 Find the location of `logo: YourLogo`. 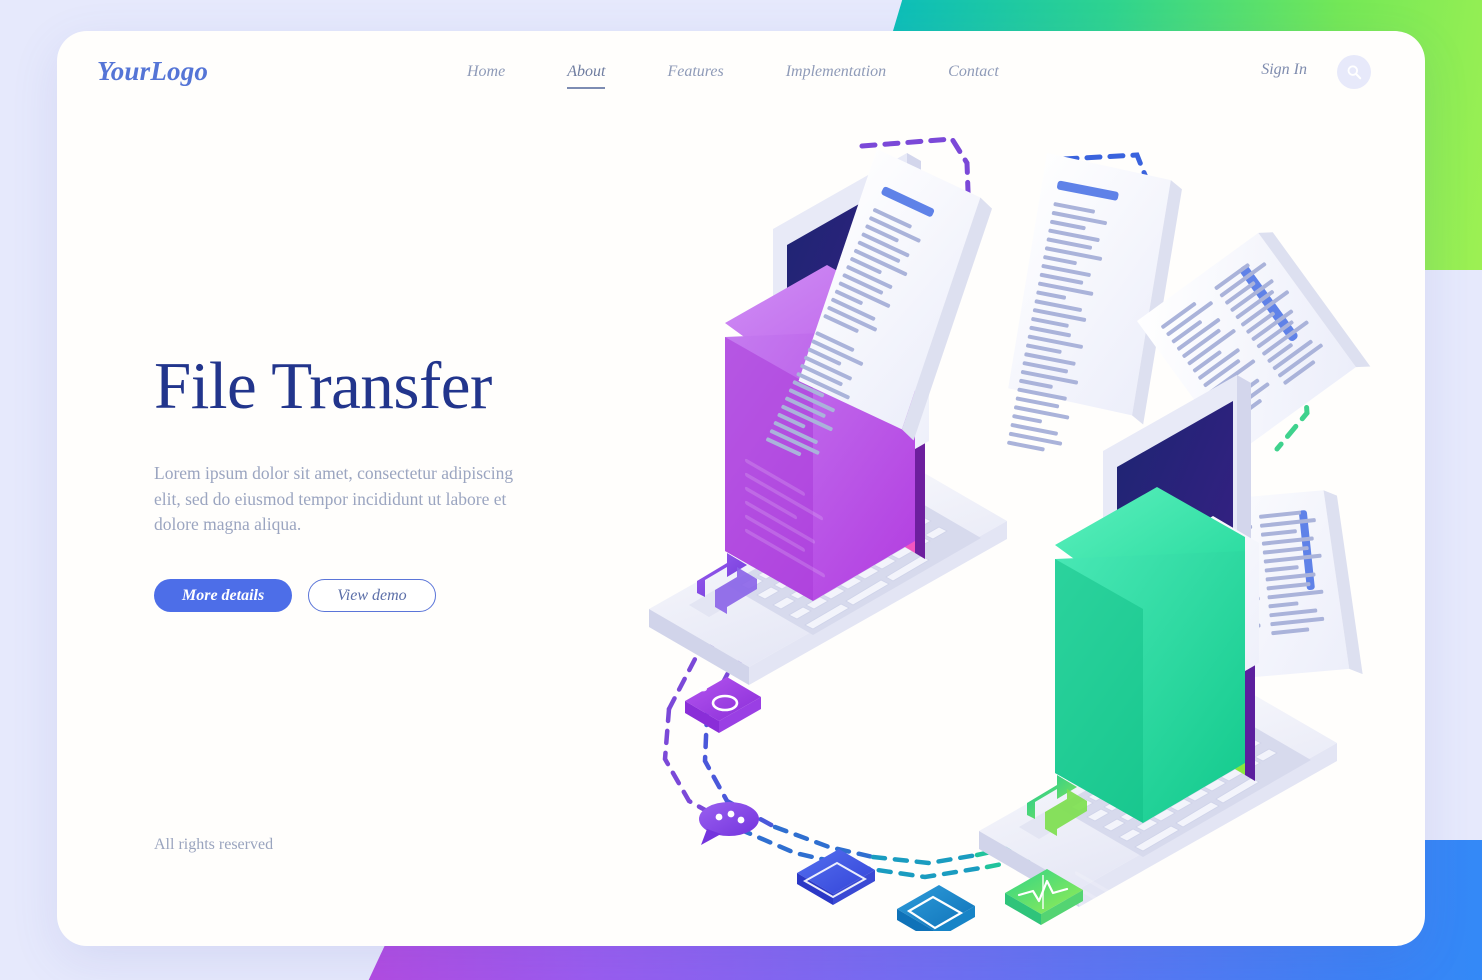

logo: YourLogo is located at coordinates (152, 71).